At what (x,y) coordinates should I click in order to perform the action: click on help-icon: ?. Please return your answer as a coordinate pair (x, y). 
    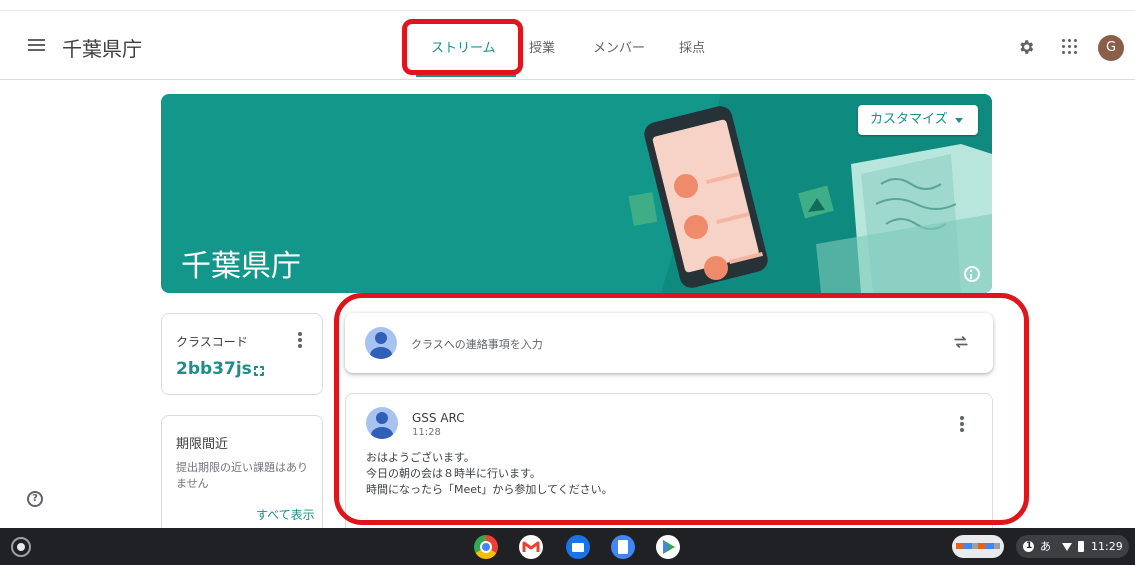
    Looking at the image, I should click on (35, 499).